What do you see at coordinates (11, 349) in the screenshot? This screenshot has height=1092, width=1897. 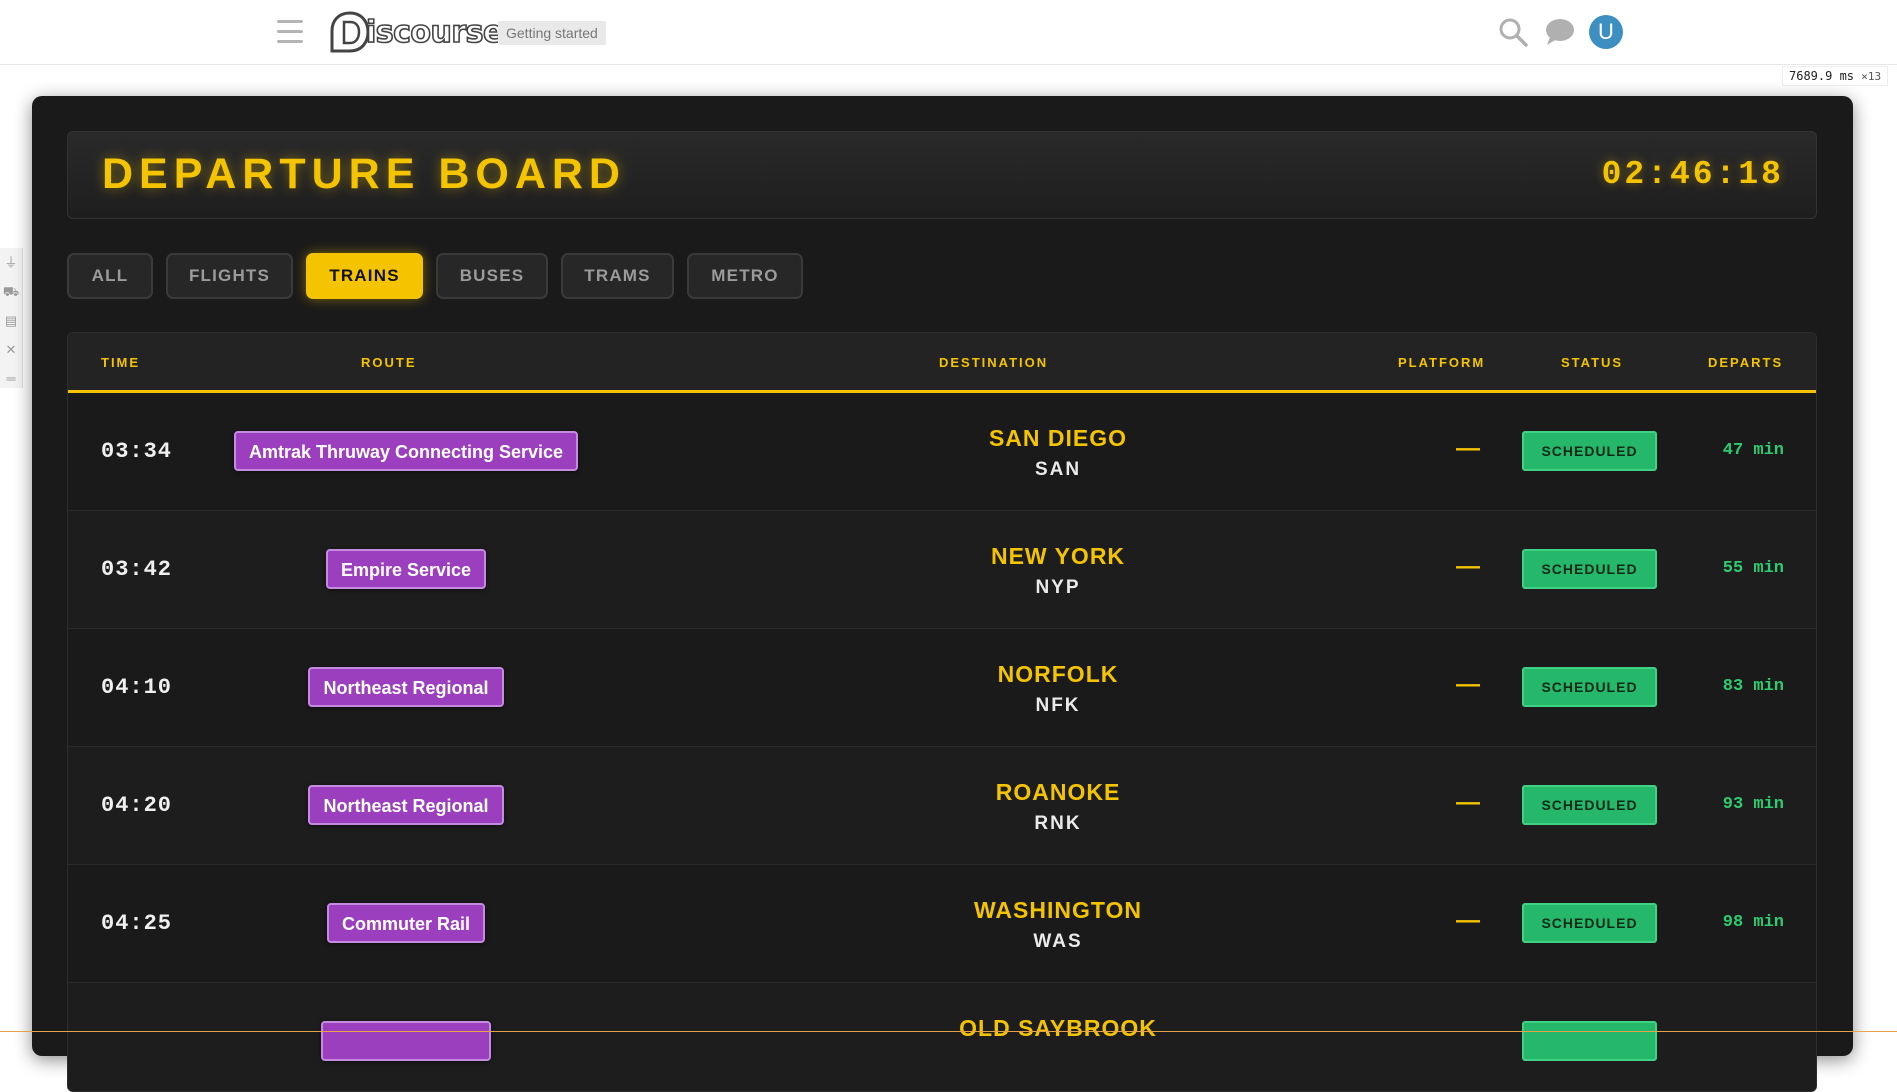 I see `close-icon: ✕` at bounding box center [11, 349].